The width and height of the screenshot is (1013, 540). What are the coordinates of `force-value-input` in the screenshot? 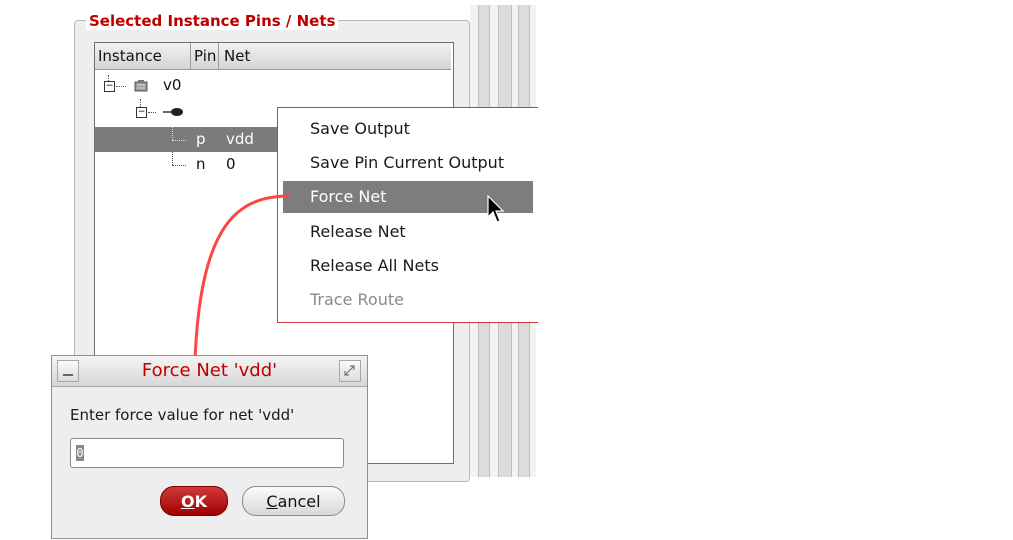 It's located at (207, 453).